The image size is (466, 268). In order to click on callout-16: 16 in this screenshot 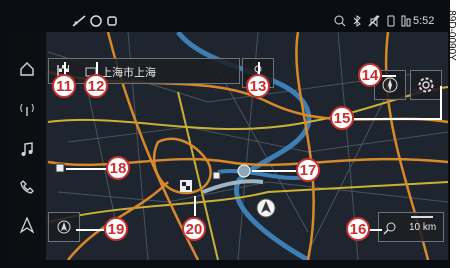, I will do `click(358, 229)`.